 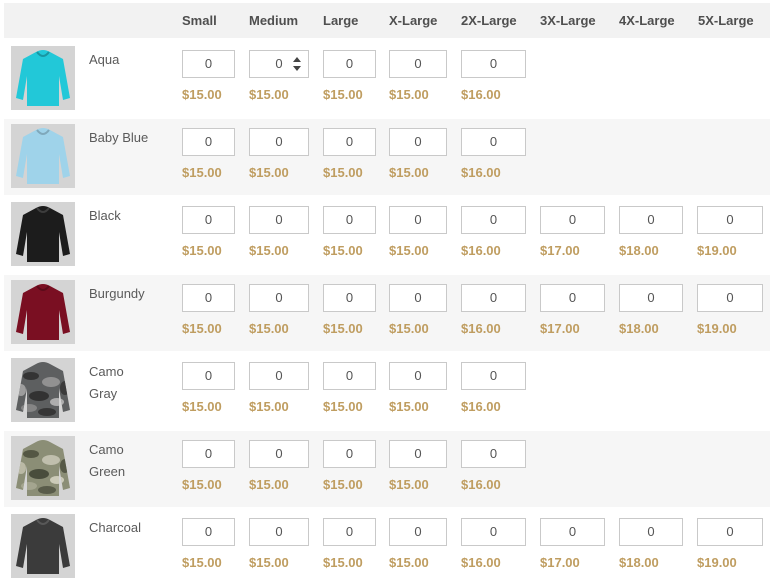 What do you see at coordinates (297, 64) in the screenshot?
I see `spinner-icon` at bounding box center [297, 64].